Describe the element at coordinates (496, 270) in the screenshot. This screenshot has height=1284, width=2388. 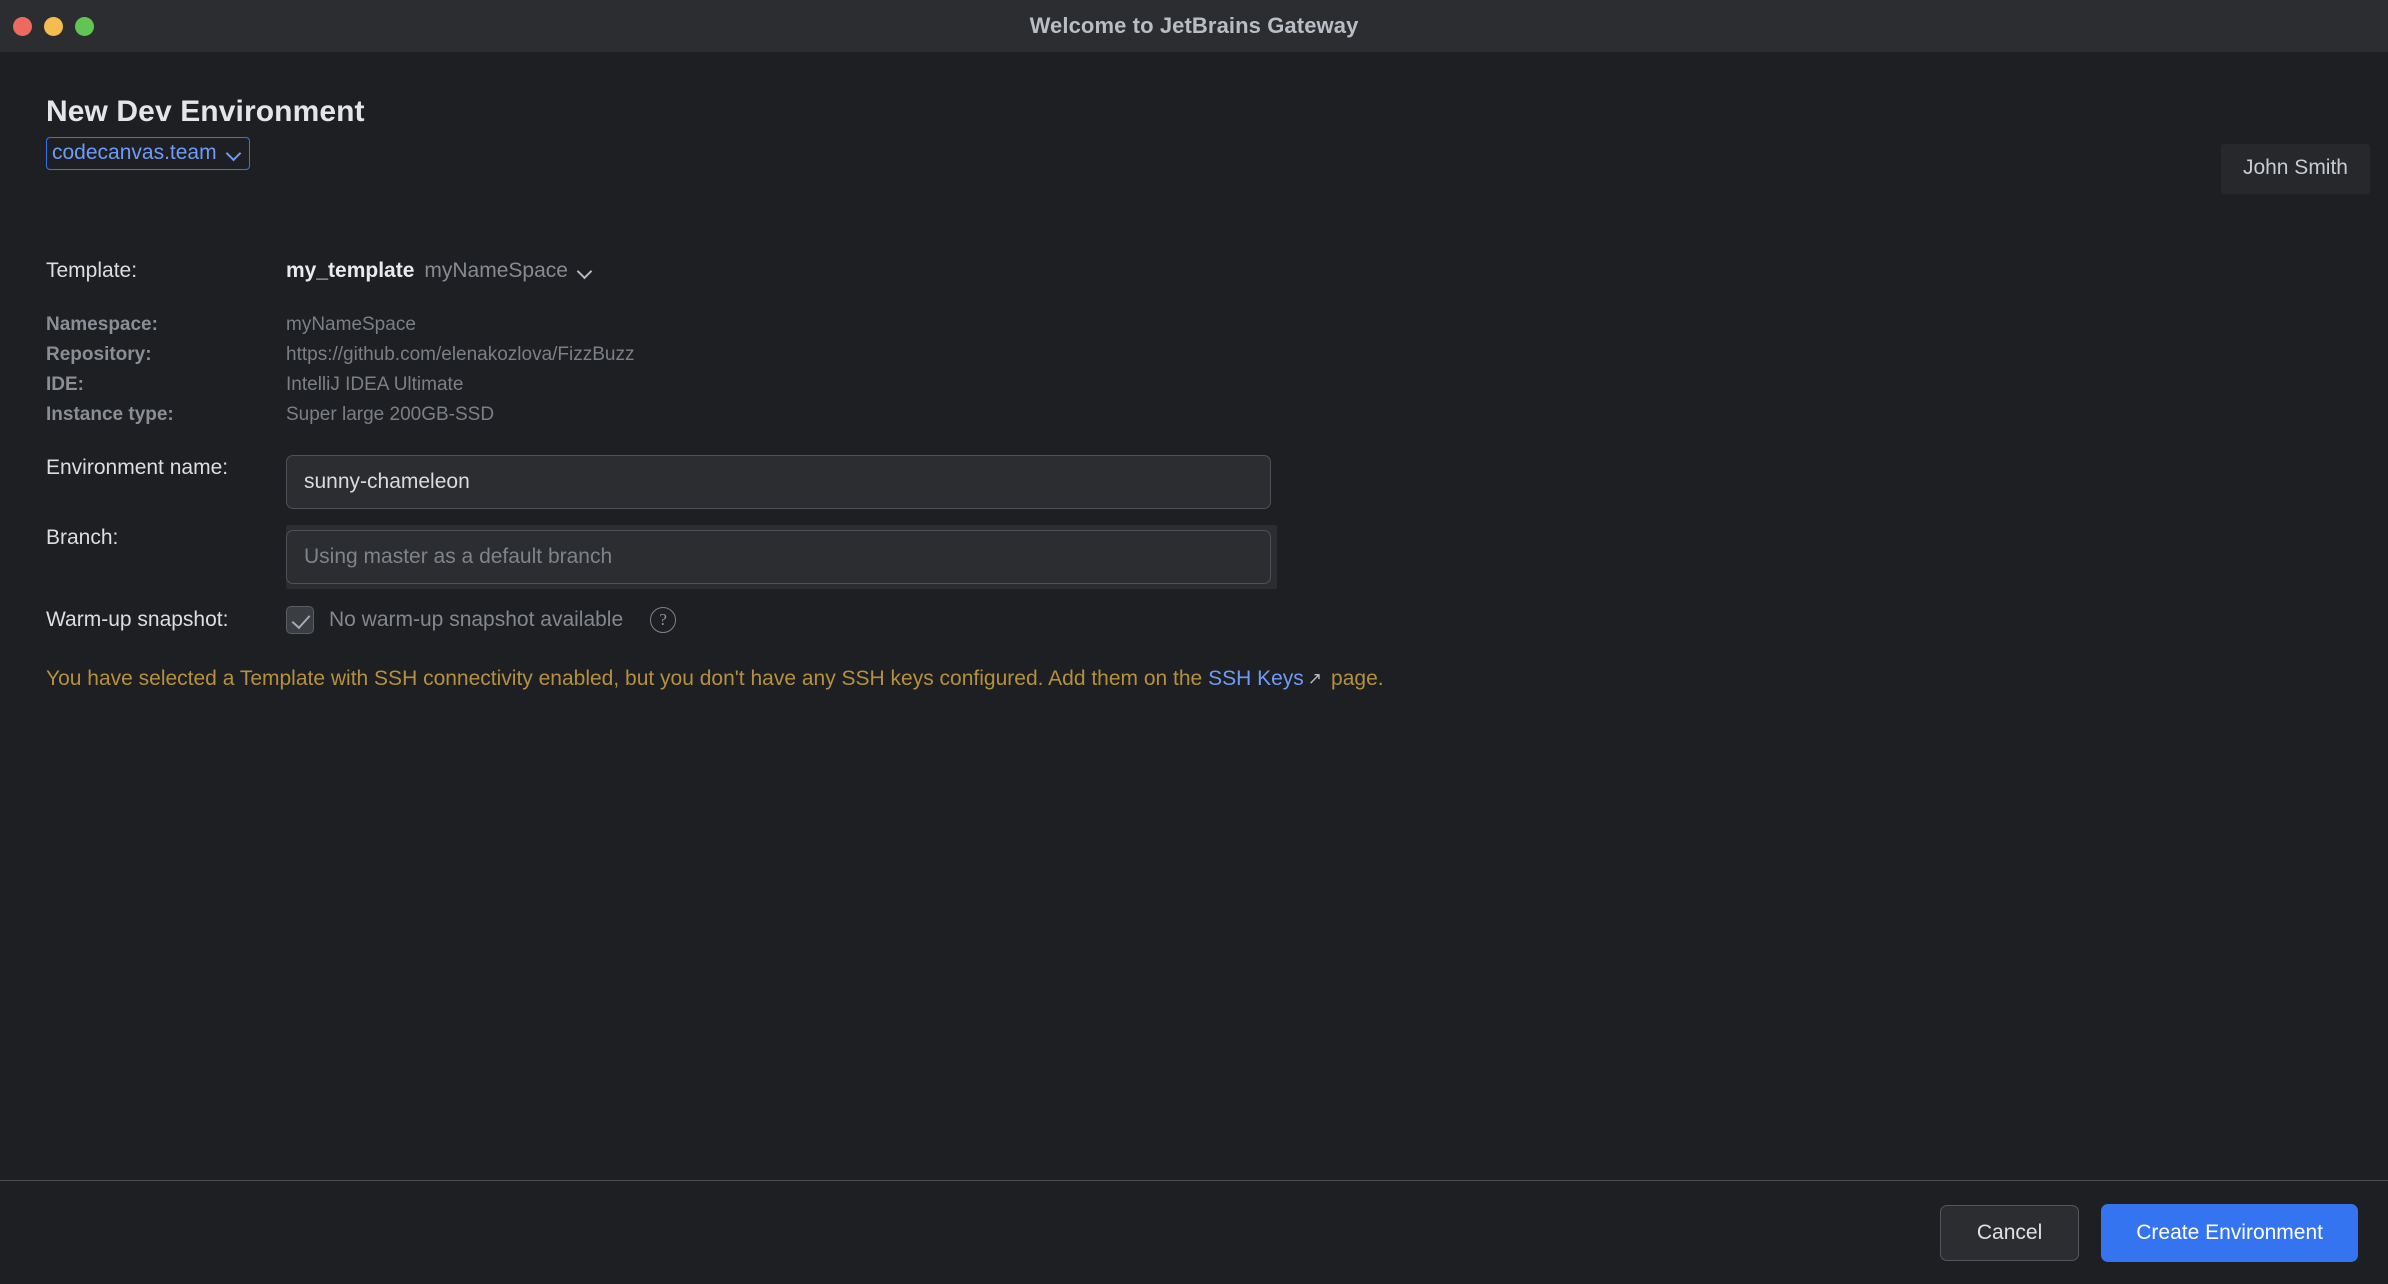
I see `template-namespace: myNameSpace` at that location.